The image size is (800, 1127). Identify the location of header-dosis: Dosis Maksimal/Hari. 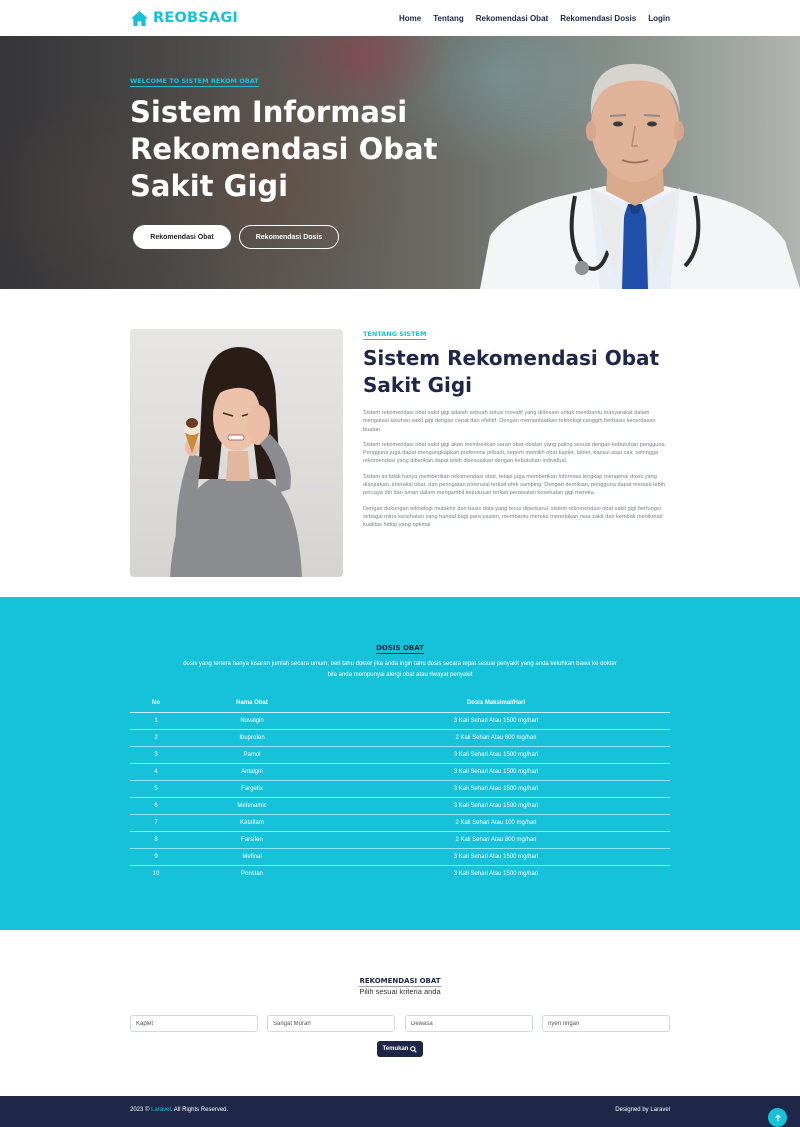
(496, 704).